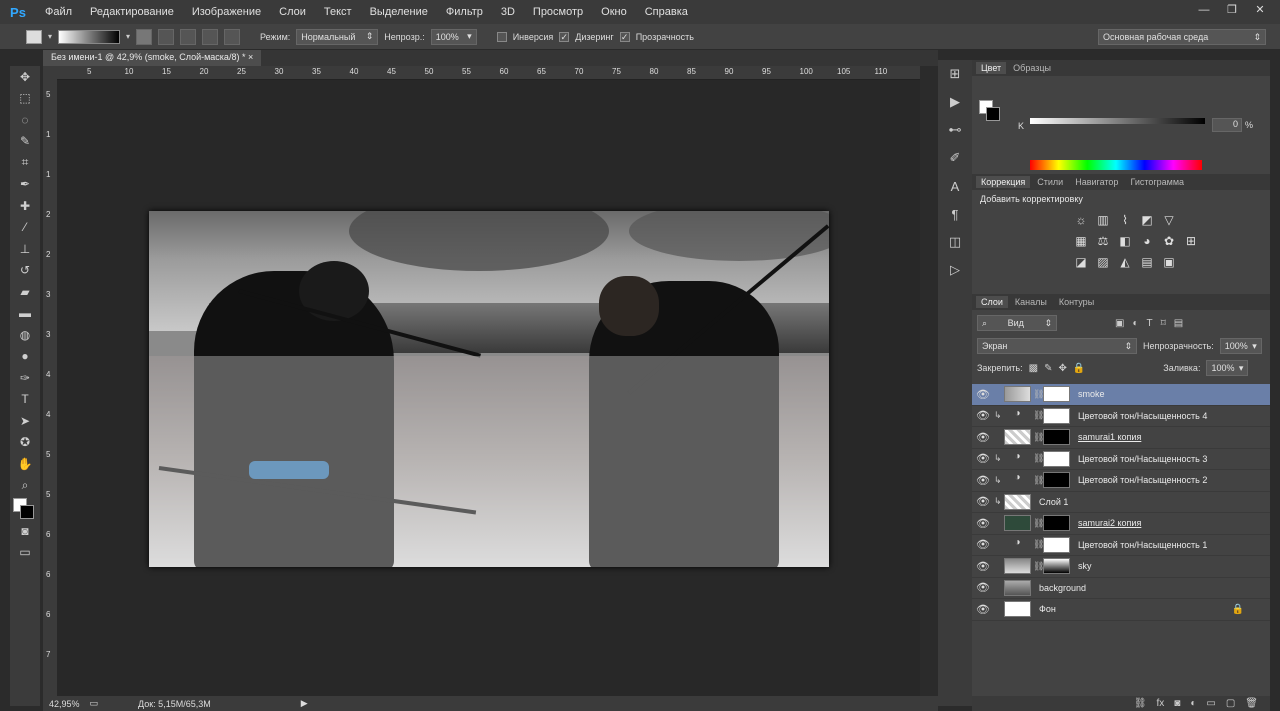 This screenshot has height=711, width=1280. Describe the element at coordinates (1096, 182) in the screenshot. I see `tab-navigator: Навигатор` at that location.